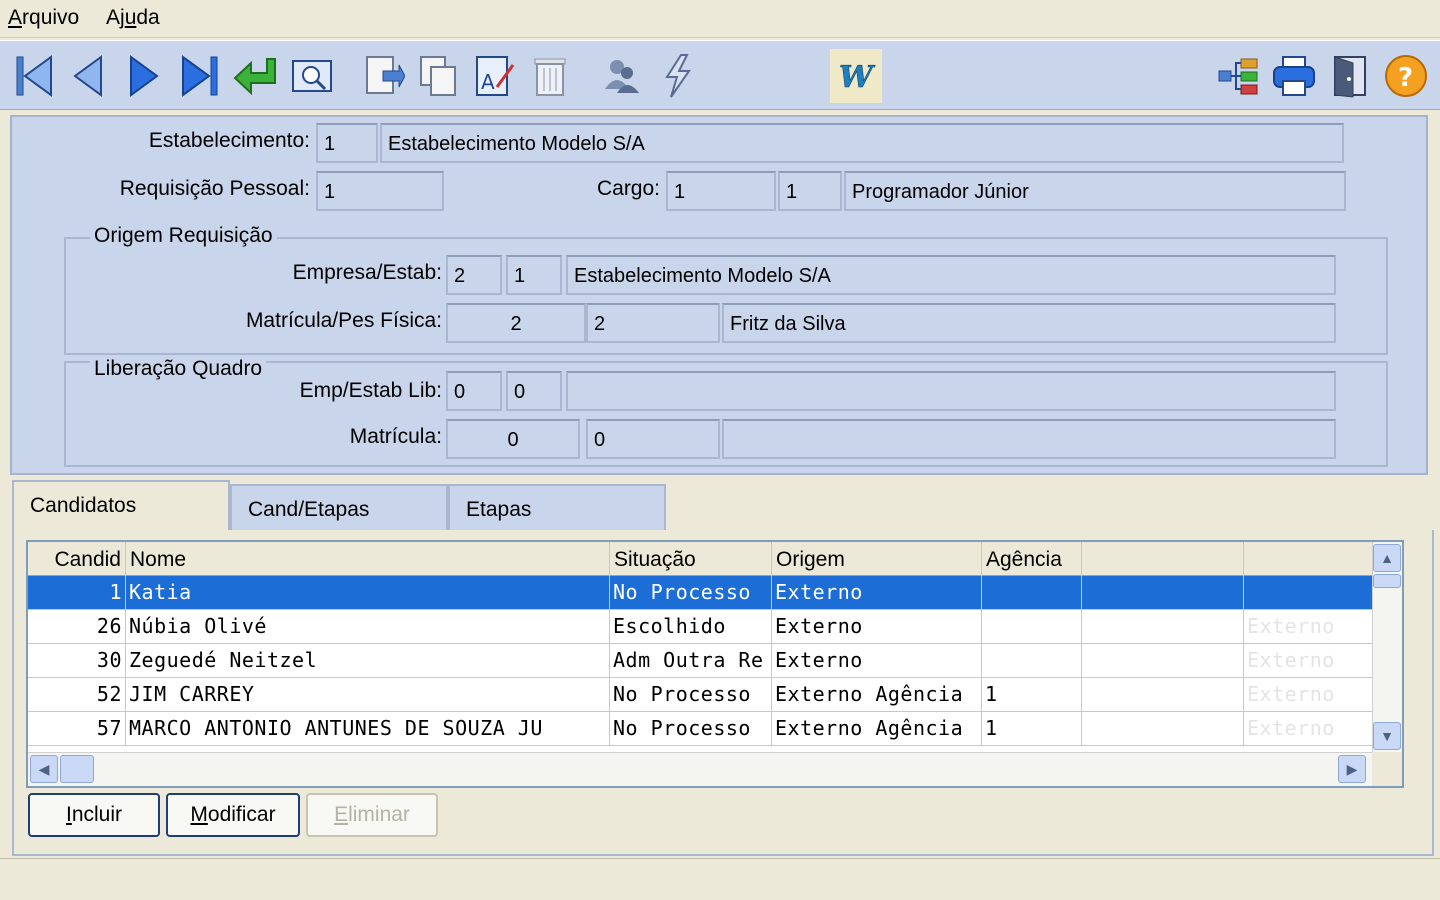 The height and width of the screenshot is (900, 1440). Describe the element at coordinates (1032, 694) in the screenshot. I see `cell-agencia: 1` at that location.